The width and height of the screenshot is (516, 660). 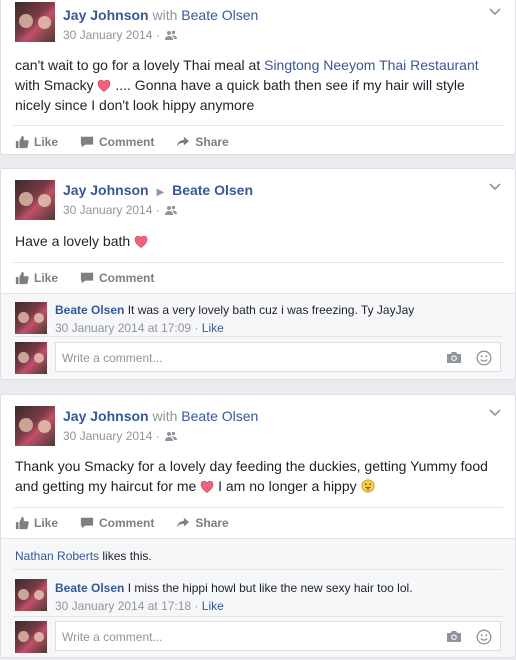 I want to click on arrow-right-icon: ▶, so click(x=160, y=192).